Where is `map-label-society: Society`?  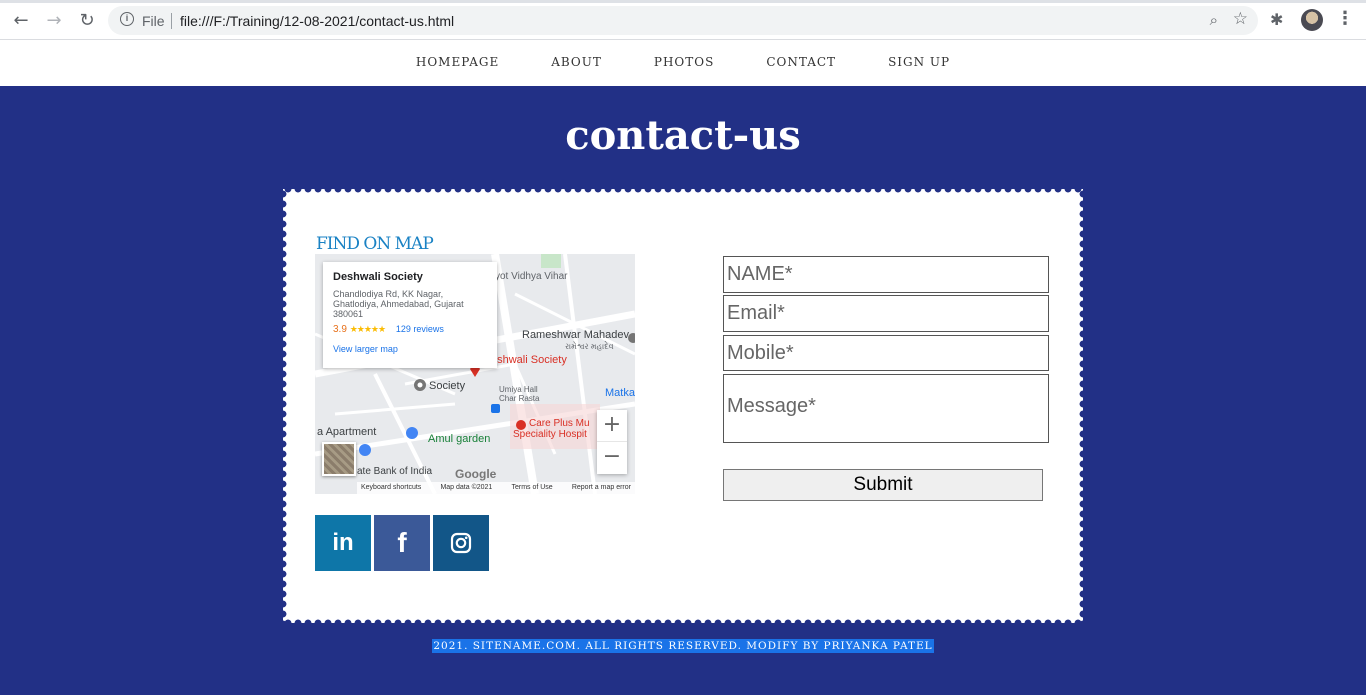
map-label-society: Society is located at coordinates (447, 386).